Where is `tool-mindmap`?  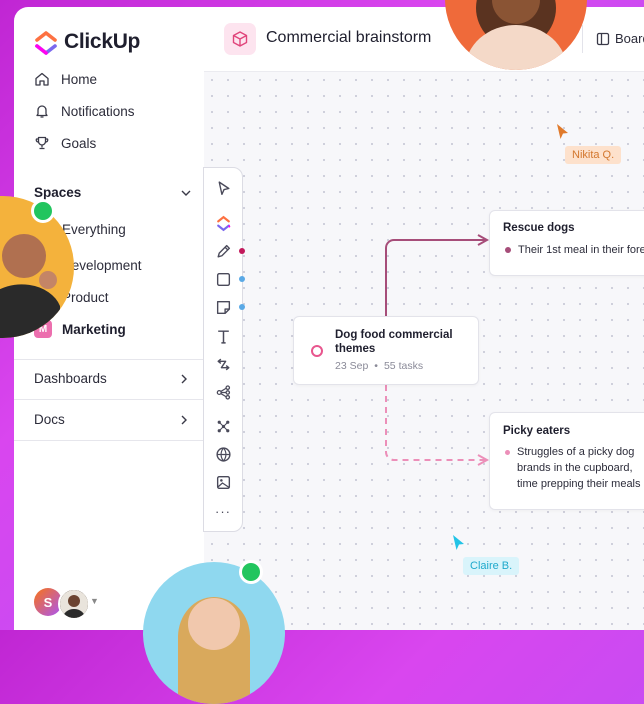
tool-mindmap is located at coordinates (223, 392).